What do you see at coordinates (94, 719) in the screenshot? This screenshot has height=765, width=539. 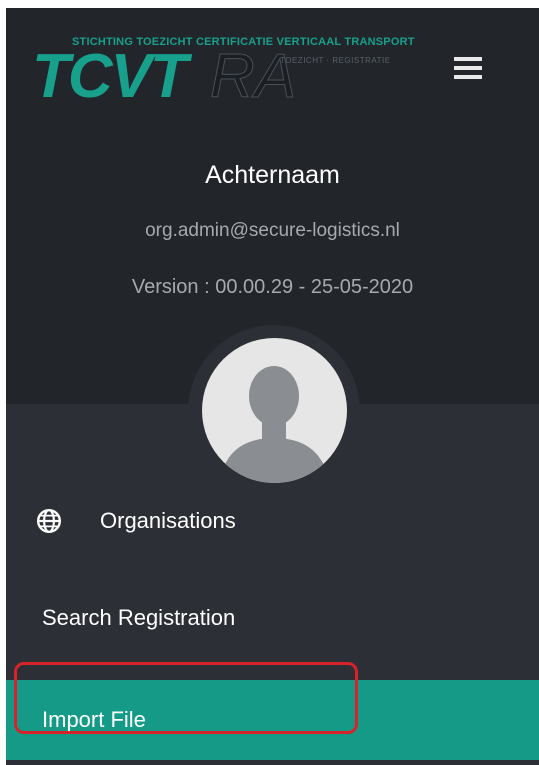 I see `sidebar-item-label: Import File` at bounding box center [94, 719].